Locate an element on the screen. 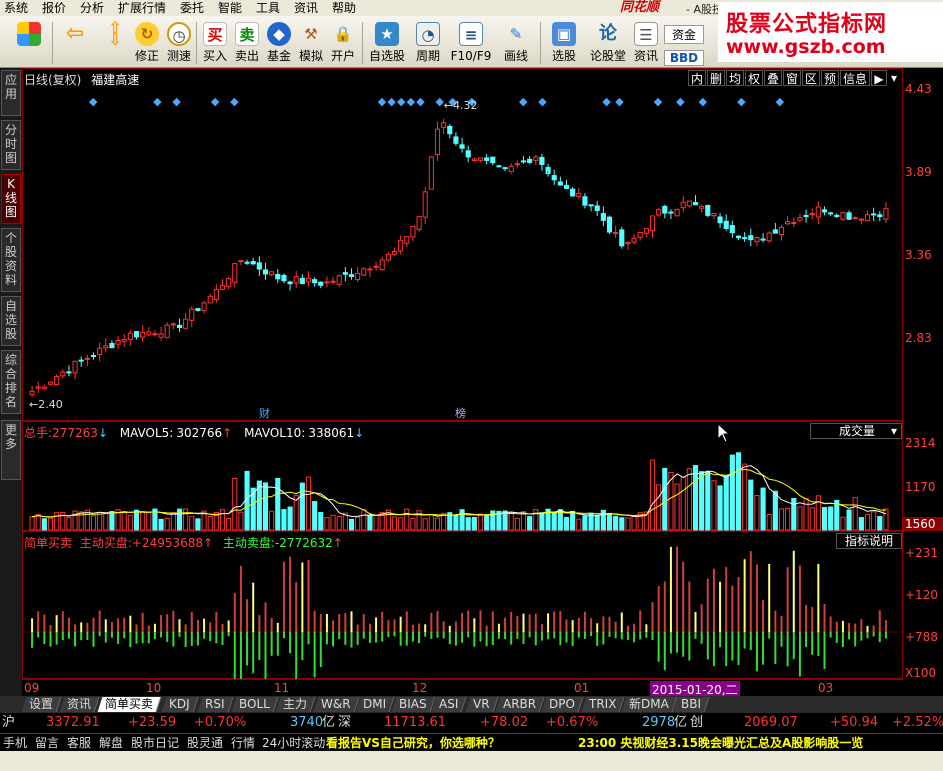 This screenshot has width=943, height=771. tool-tab-range: 区 is located at coordinates (811, 78).